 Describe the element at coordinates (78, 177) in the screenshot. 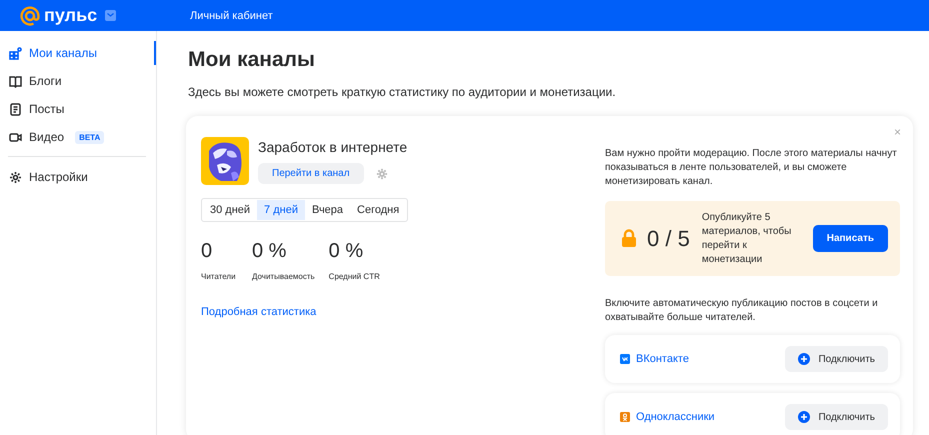

I see `sidebar-item: Настройки` at that location.